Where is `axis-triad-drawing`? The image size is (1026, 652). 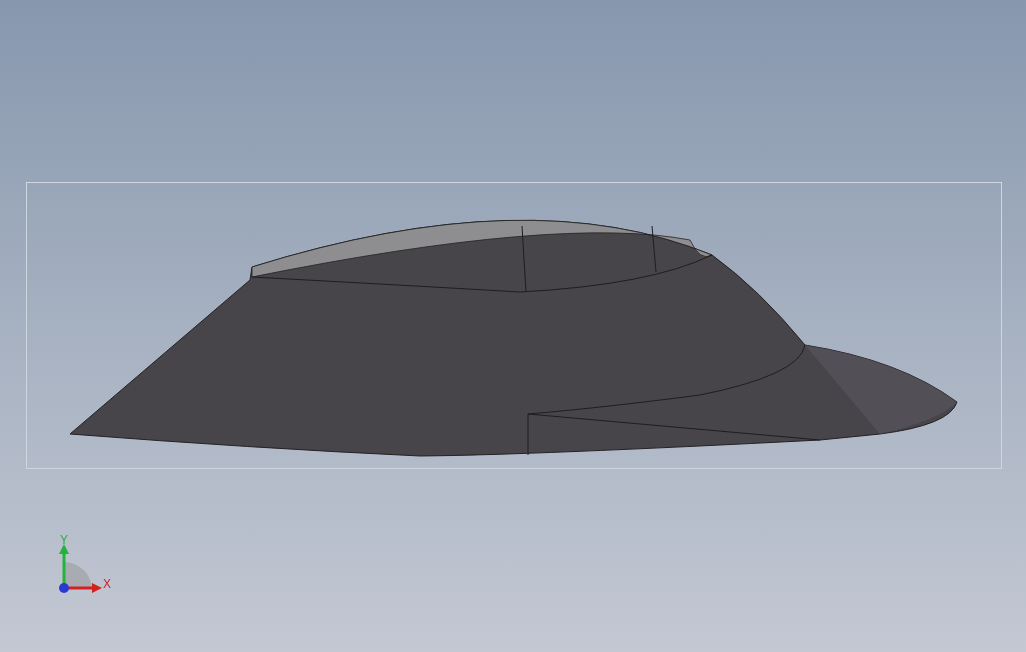
axis-triad-drawing is located at coordinates (80, 568).